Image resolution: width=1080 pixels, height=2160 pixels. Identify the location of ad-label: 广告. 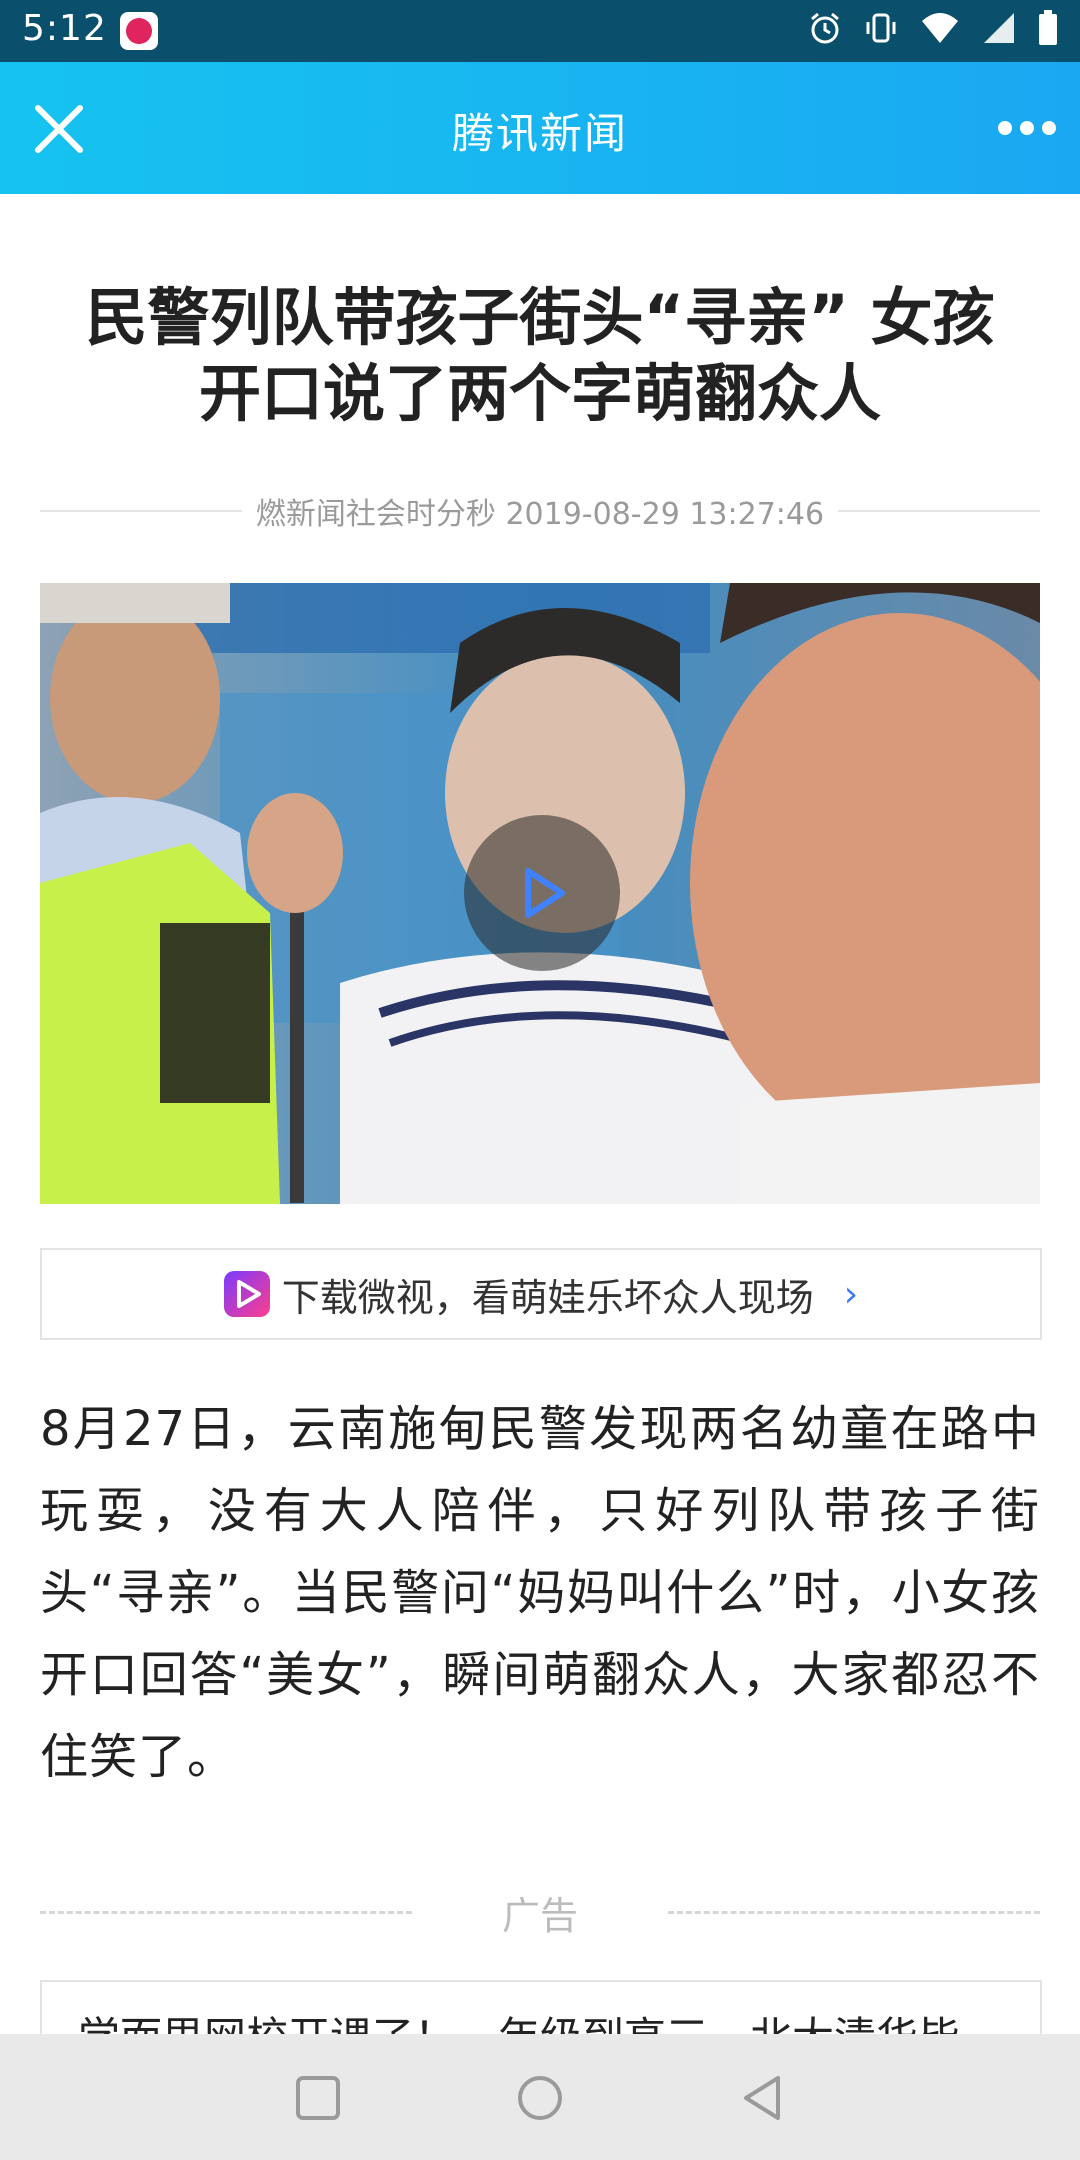
(540, 1915).